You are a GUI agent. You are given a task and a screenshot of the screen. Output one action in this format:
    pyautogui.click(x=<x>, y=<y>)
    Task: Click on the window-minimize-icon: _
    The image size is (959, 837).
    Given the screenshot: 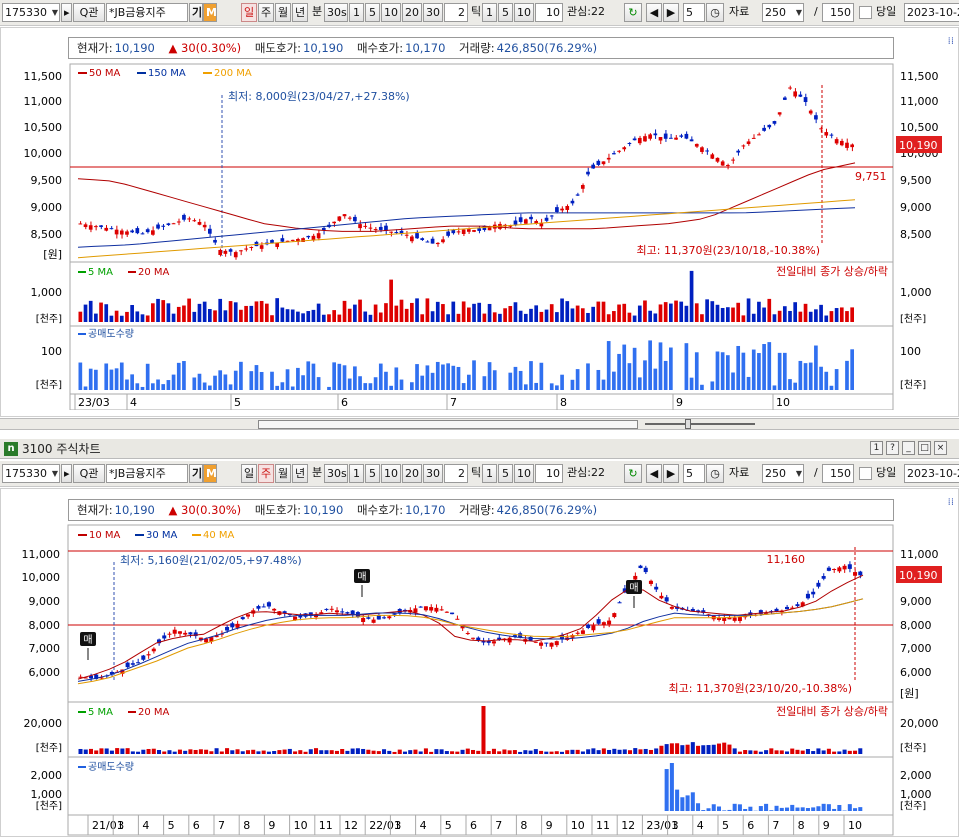 What is the action you would take?
    pyautogui.click(x=908, y=448)
    